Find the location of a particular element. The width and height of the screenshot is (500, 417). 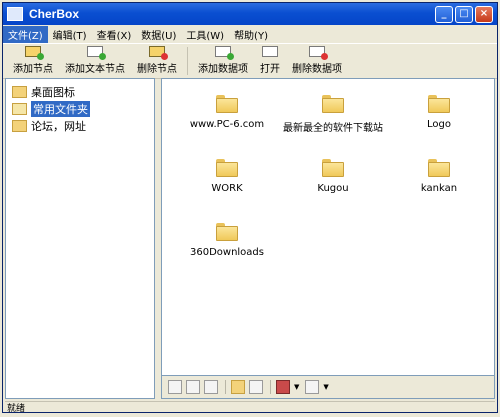

copy-icon is located at coordinates (256, 387).